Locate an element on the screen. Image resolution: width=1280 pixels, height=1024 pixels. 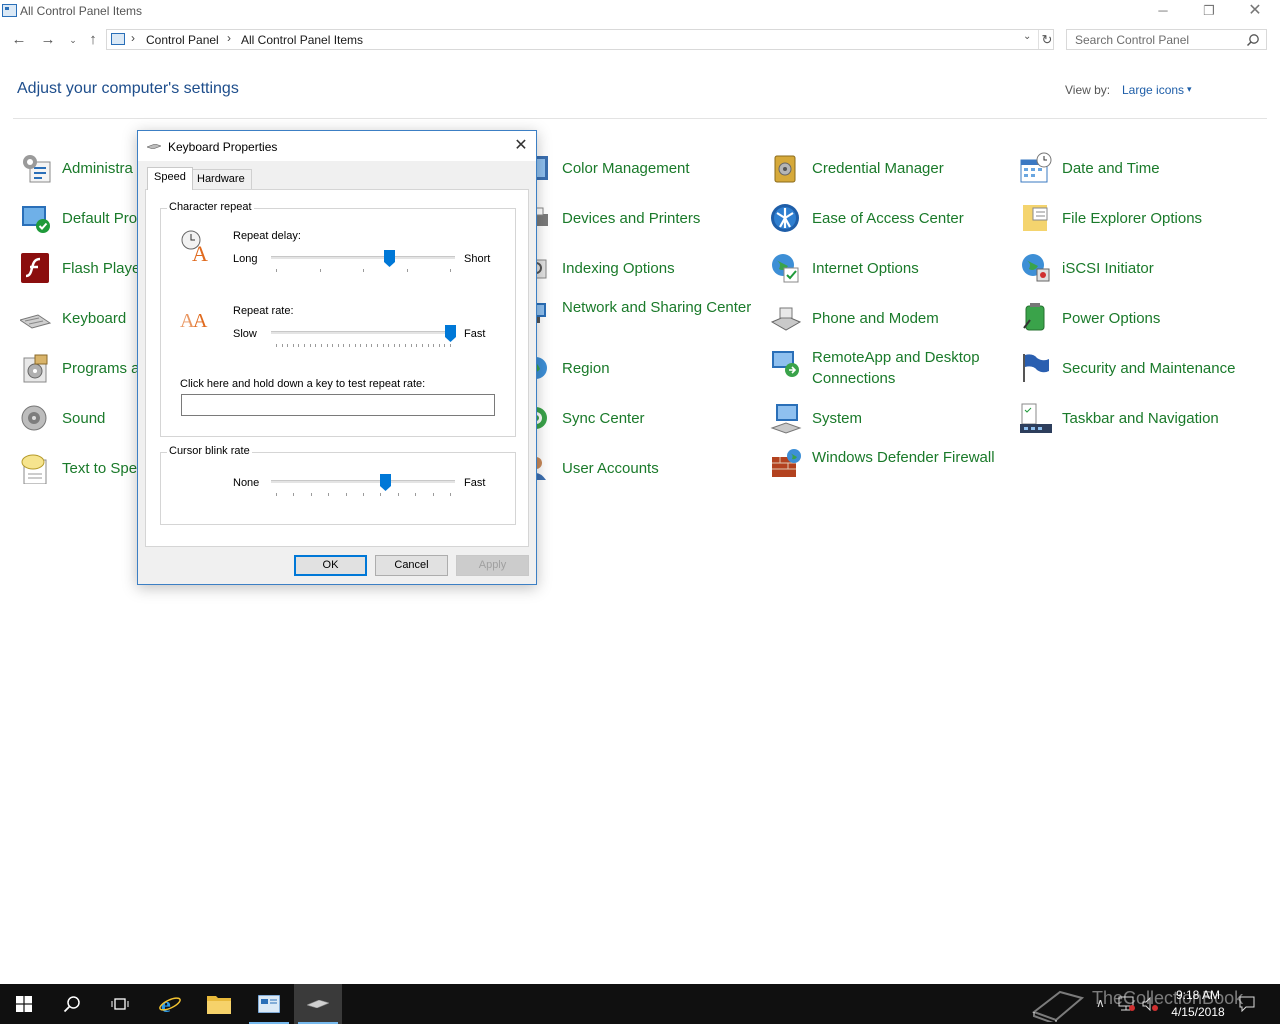
breadcrumb-all-items: All Control Panel Items is located at coordinates (302, 40).